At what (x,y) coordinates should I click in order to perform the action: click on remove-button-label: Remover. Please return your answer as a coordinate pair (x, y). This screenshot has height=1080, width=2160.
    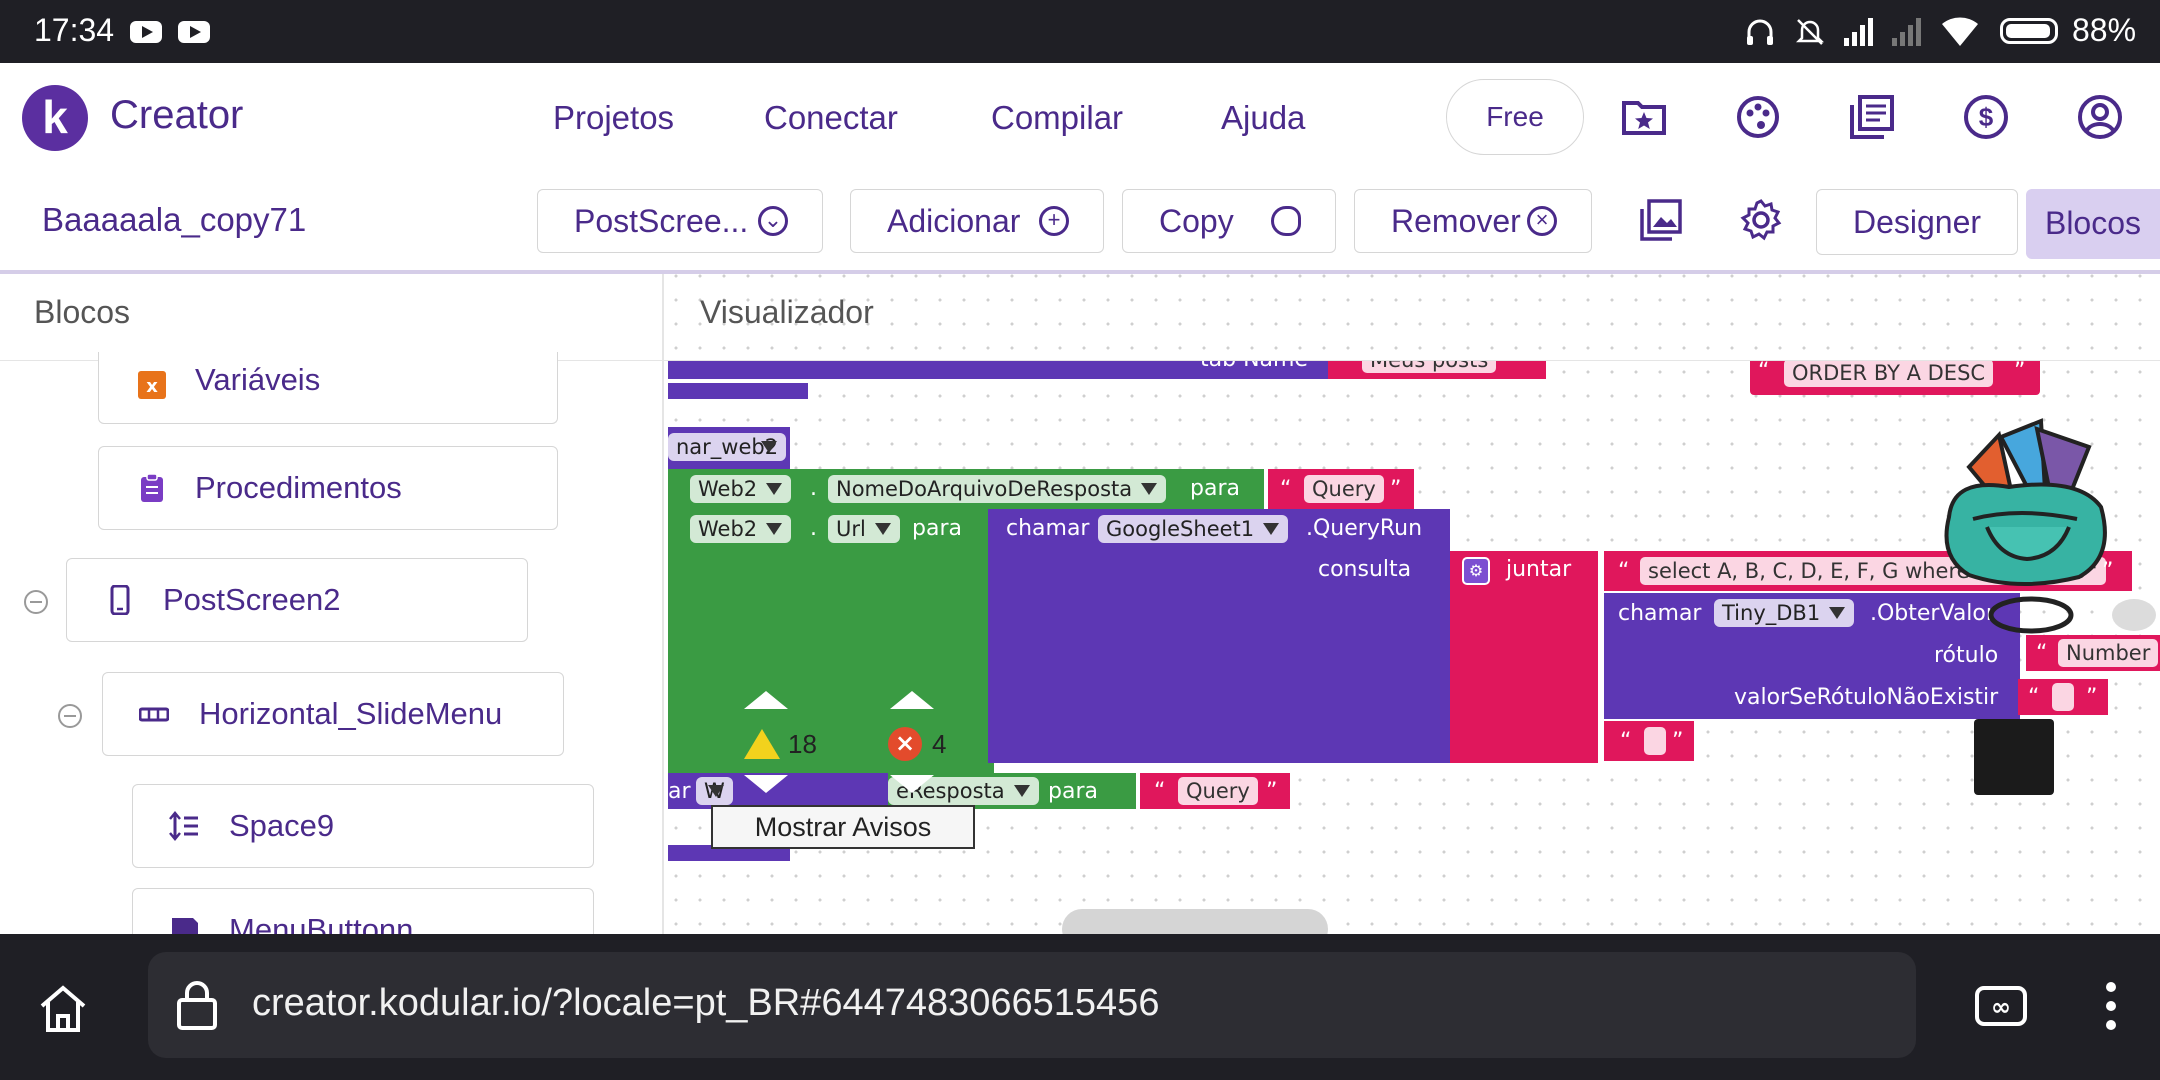
    Looking at the image, I should click on (1456, 221).